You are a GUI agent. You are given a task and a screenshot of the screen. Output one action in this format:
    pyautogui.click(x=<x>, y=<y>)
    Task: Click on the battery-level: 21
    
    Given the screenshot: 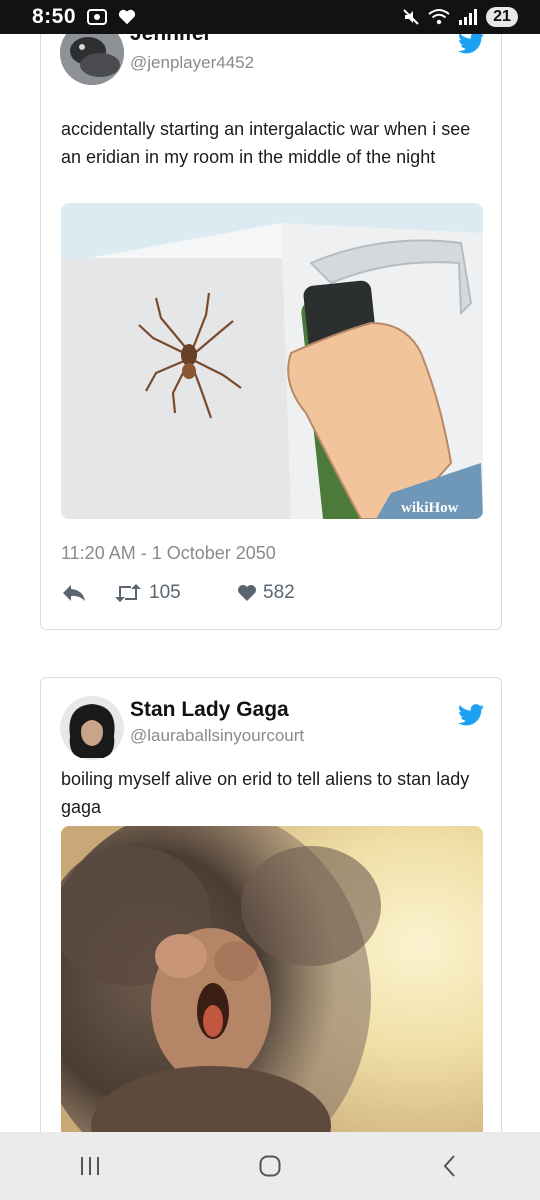 What is the action you would take?
    pyautogui.click(x=502, y=17)
    